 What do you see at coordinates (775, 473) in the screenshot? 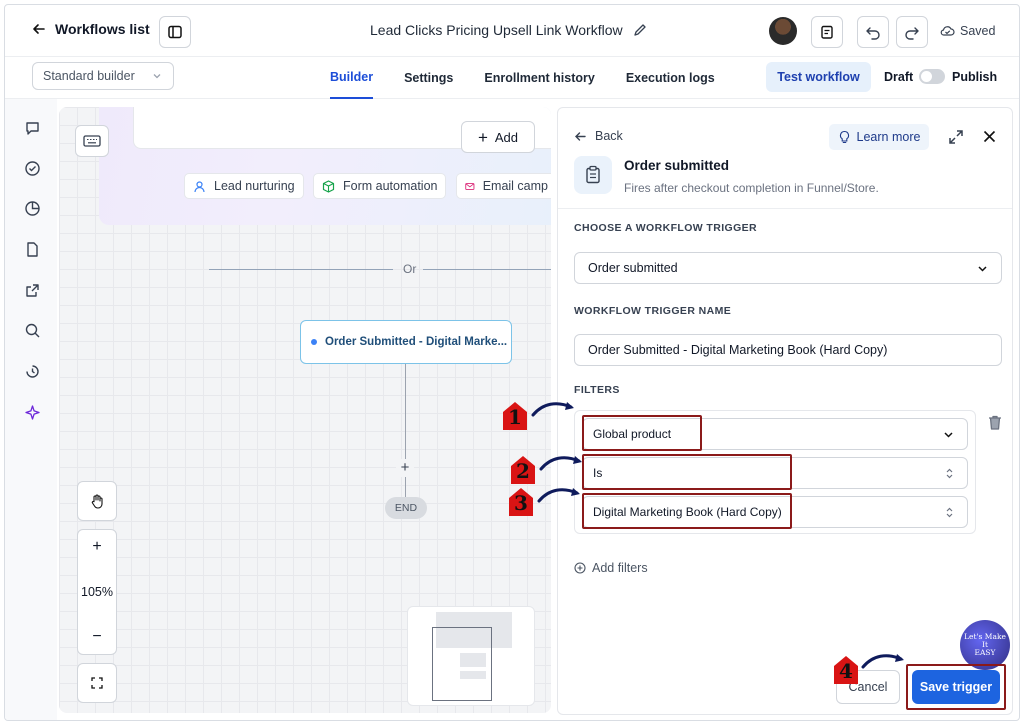
I see `filter-operator-select: Is` at bounding box center [775, 473].